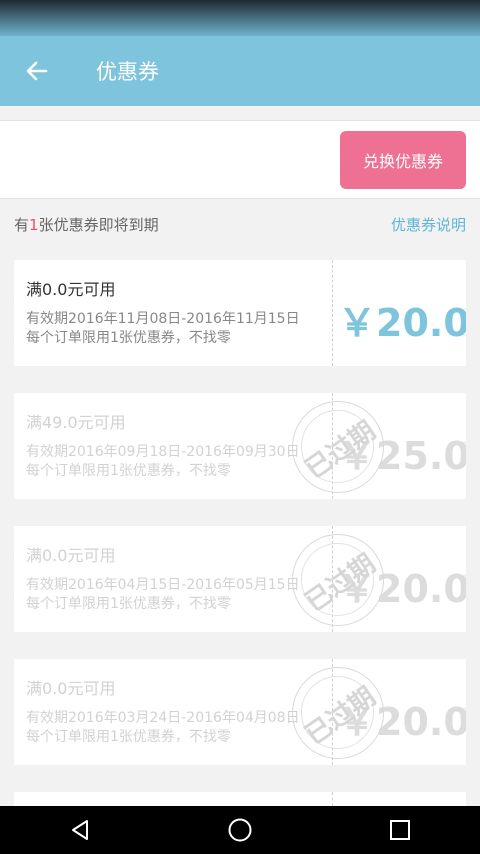  What do you see at coordinates (169, 160) in the screenshot?
I see `coupon-code-input` at bounding box center [169, 160].